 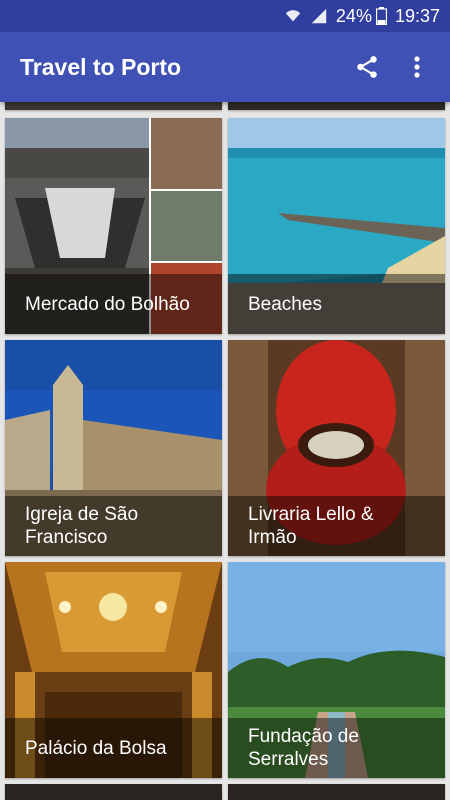 I want to click on signal-icon, so click(x=319, y=16).